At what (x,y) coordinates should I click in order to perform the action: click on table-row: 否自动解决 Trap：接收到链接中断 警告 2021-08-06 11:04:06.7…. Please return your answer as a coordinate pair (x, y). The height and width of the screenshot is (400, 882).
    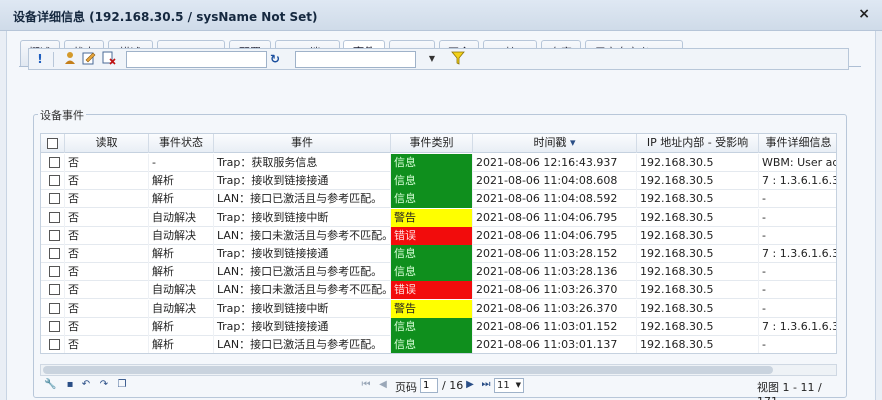
    Looking at the image, I should click on (438, 217).